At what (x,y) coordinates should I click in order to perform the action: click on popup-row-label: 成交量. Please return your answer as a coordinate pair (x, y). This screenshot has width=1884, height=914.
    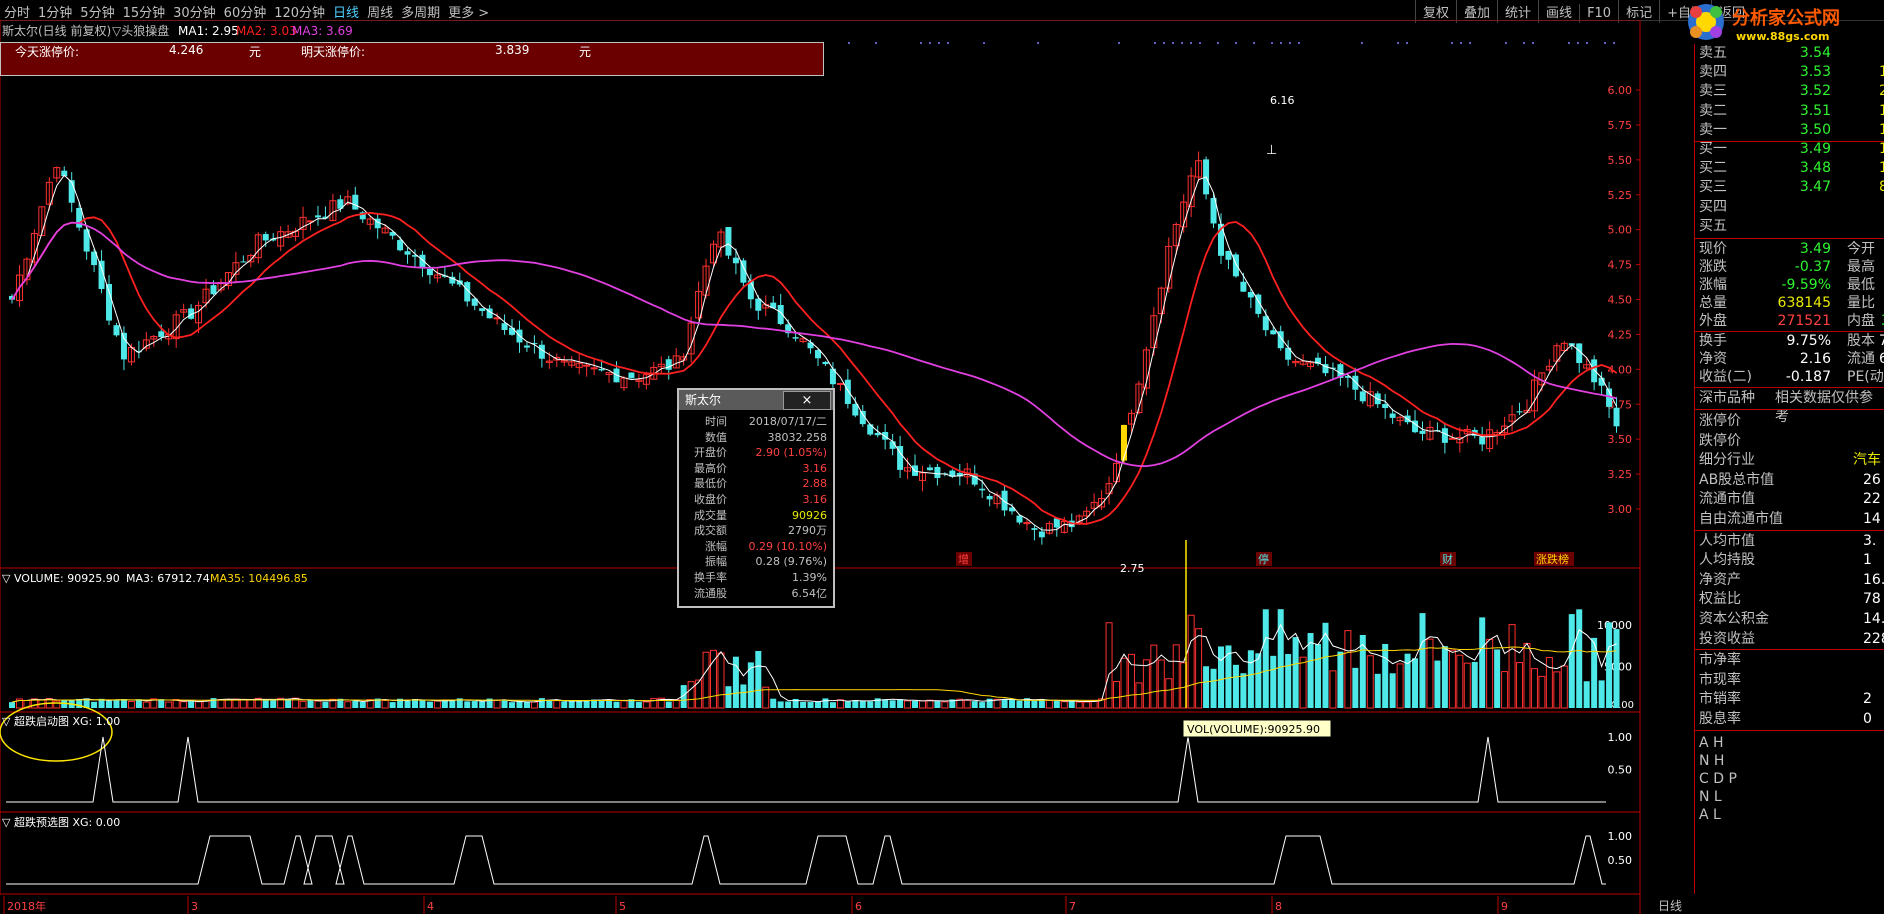
    Looking at the image, I should click on (710, 515).